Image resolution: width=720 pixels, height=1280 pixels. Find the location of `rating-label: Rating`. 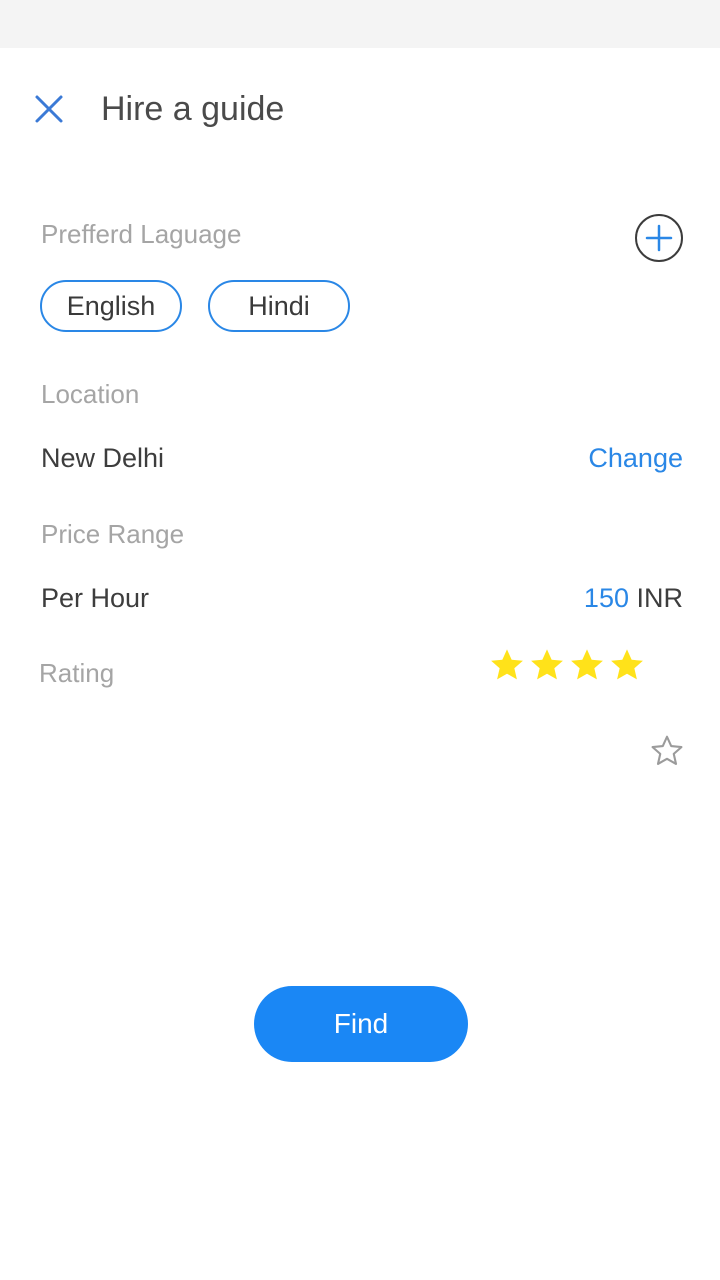

rating-label: Rating is located at coordinates (77, 673).